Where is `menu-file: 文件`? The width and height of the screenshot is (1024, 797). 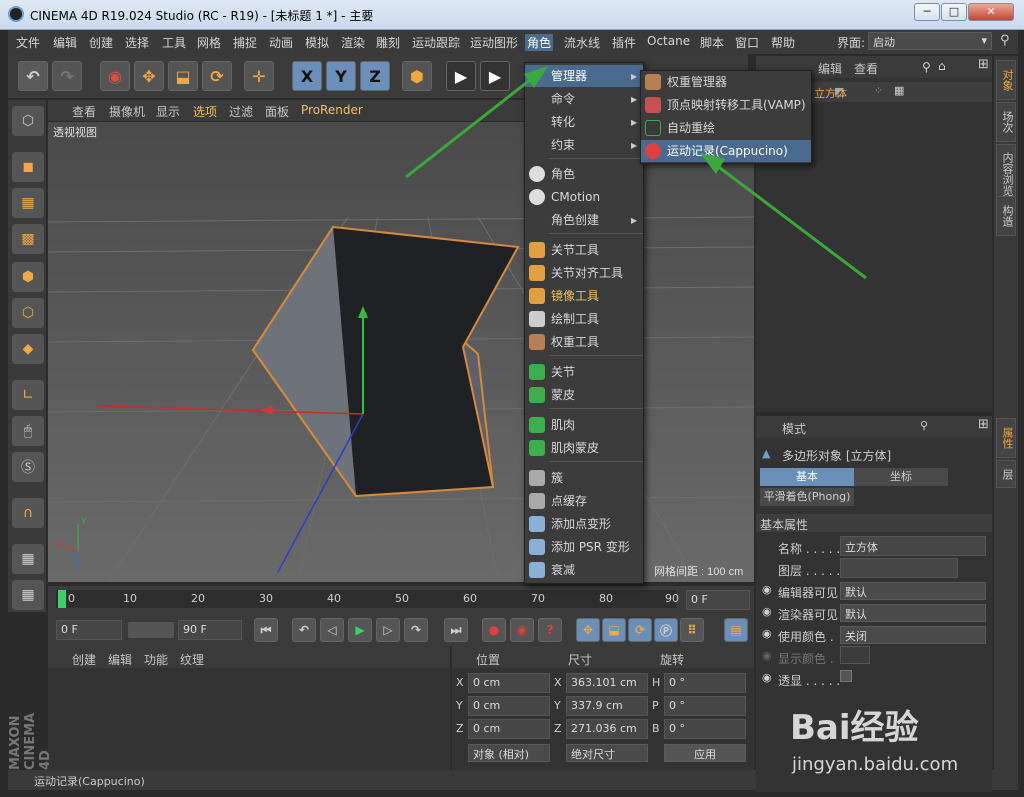 menu-file: 文件 is located at coordinates (28, 42).